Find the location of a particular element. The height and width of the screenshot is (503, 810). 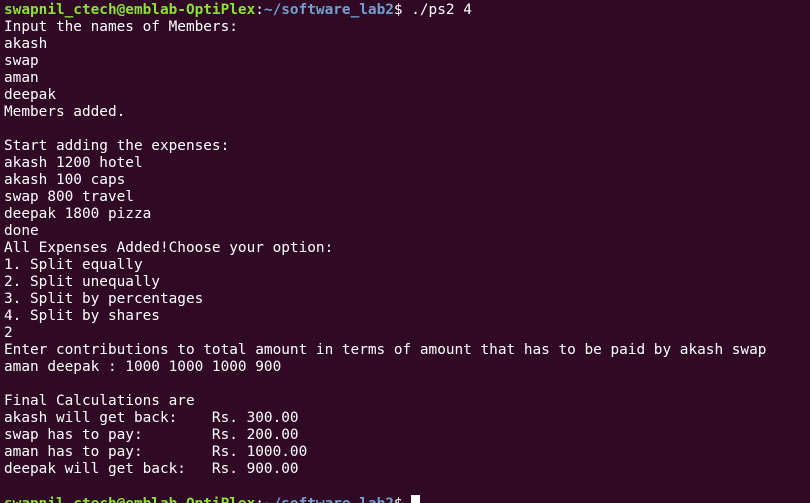

output-line: Start adding the expenses: is located at coordinates (117, 146).